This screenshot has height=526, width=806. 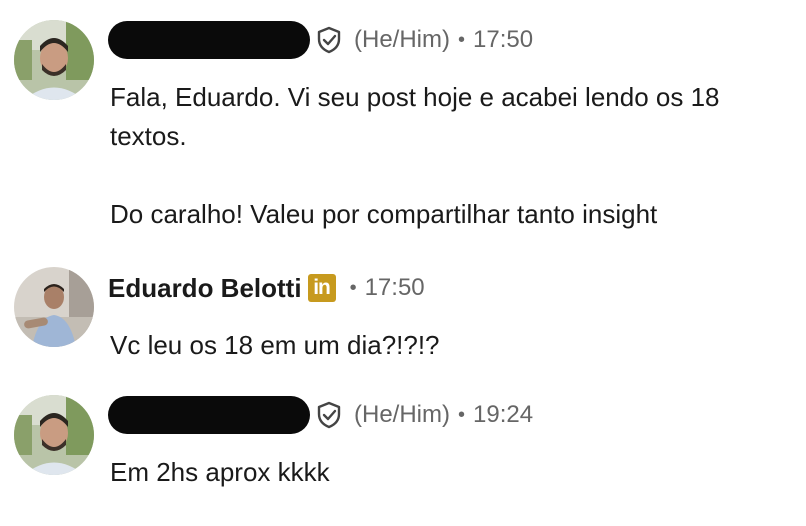 I want to click on timestamp: 19:24, so click(x=503, y=414).